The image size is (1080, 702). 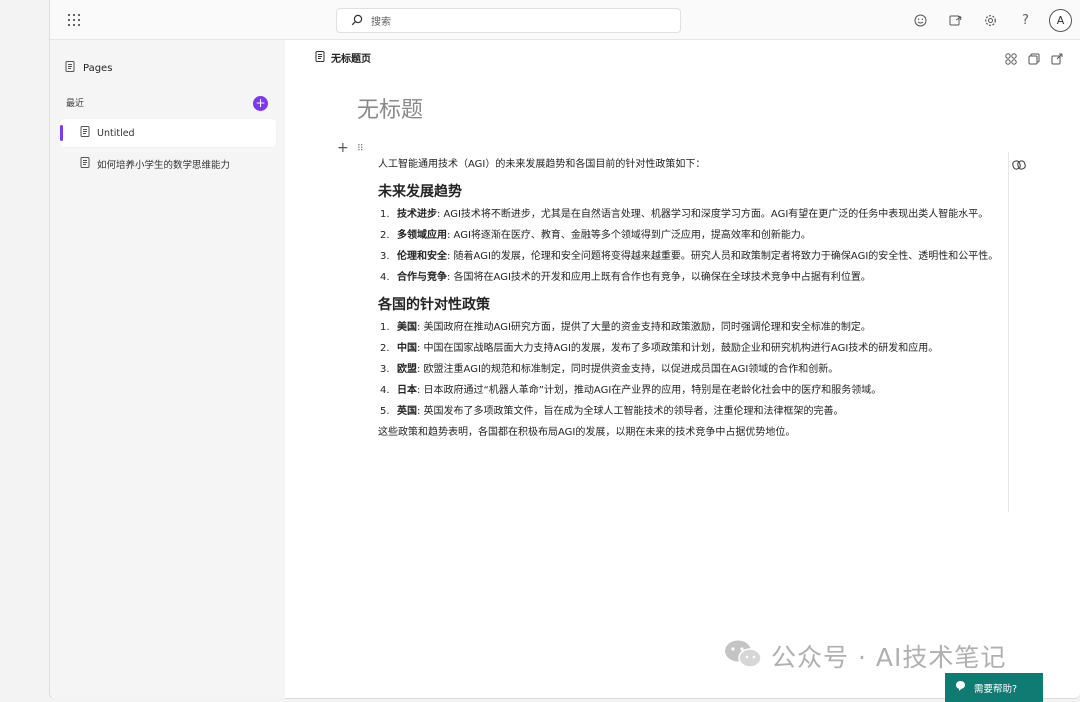 I want to click on breadcrumb: 无标题页, so click(x=343, y=57).